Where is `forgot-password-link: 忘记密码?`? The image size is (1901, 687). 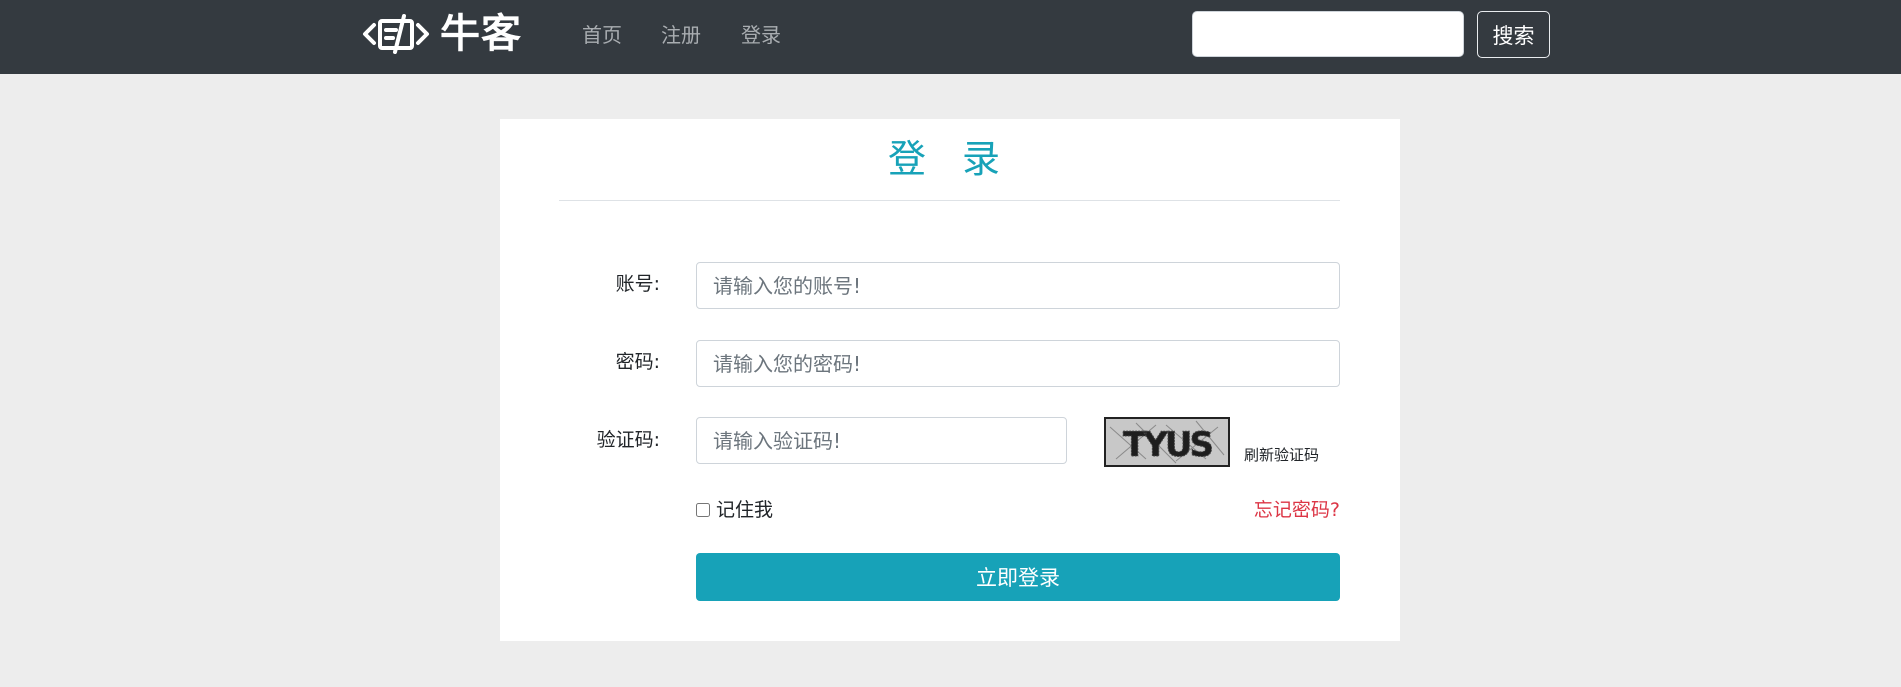
forgot-password-link: 忘记密码? is located at coordinates (1270, 510).